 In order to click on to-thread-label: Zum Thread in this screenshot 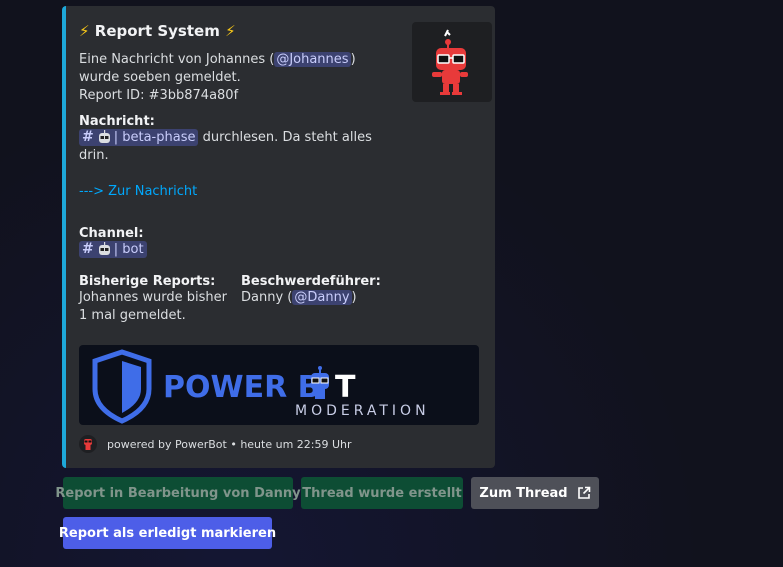, I will do `click(523, 493)`.